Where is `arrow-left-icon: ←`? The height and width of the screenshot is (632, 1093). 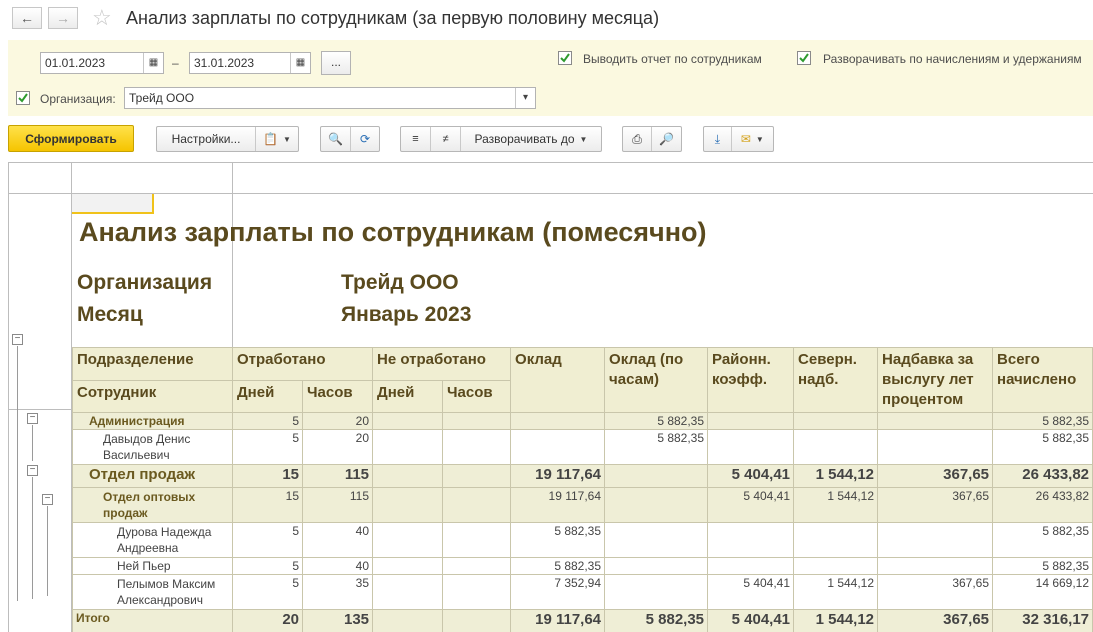
arrow-left-icon: ← is located at coordinates (27, 18).